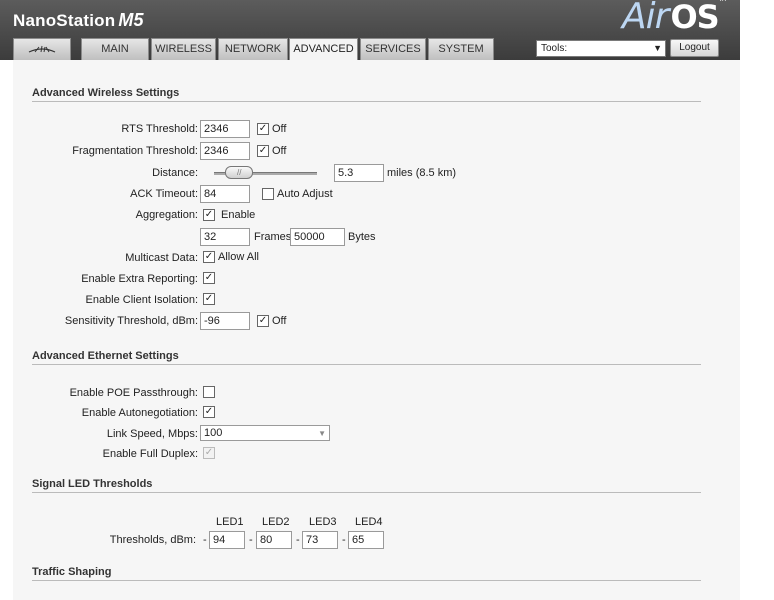 The height and width of the screenshot is (600, 774). Describe the element at coordinates (305, 194) in the screenshot. I see `auto-adjust-label: Auto Adjust` at that location.